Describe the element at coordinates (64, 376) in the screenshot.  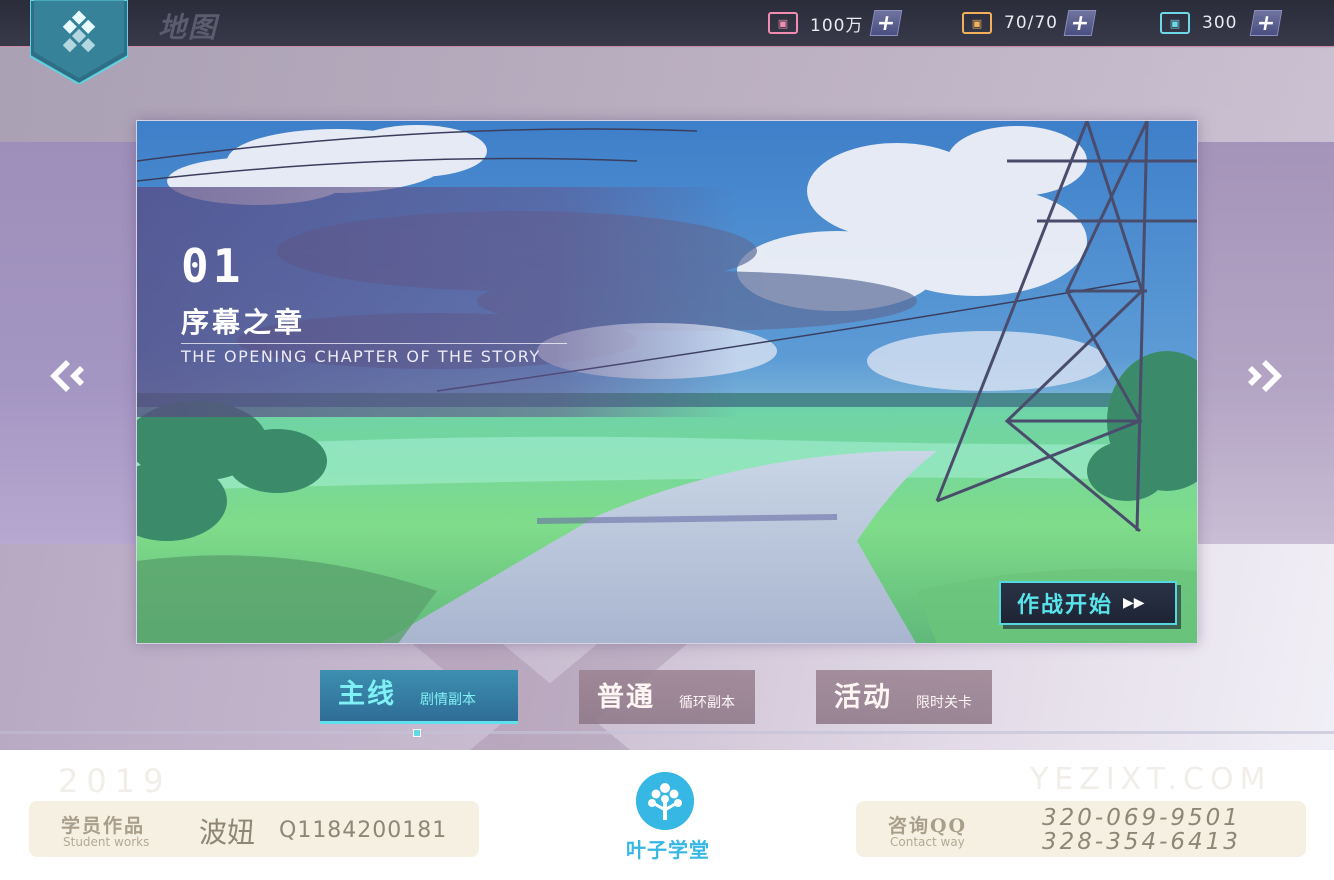
I see `prev-chapter-icon` at that location.